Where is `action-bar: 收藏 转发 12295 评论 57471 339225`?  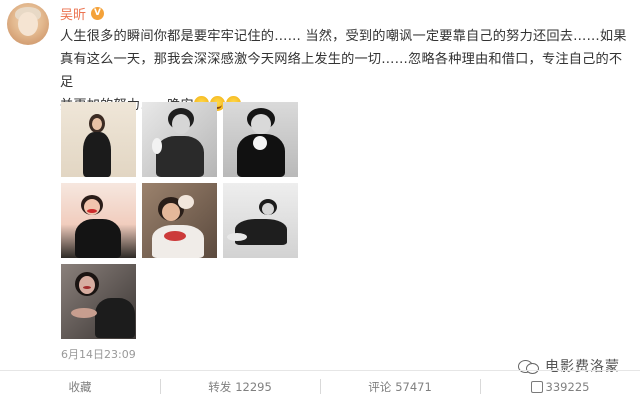 action-bar: 收藏 转发 12295 评论 57471 339225 is located at coordinates (320, 386).